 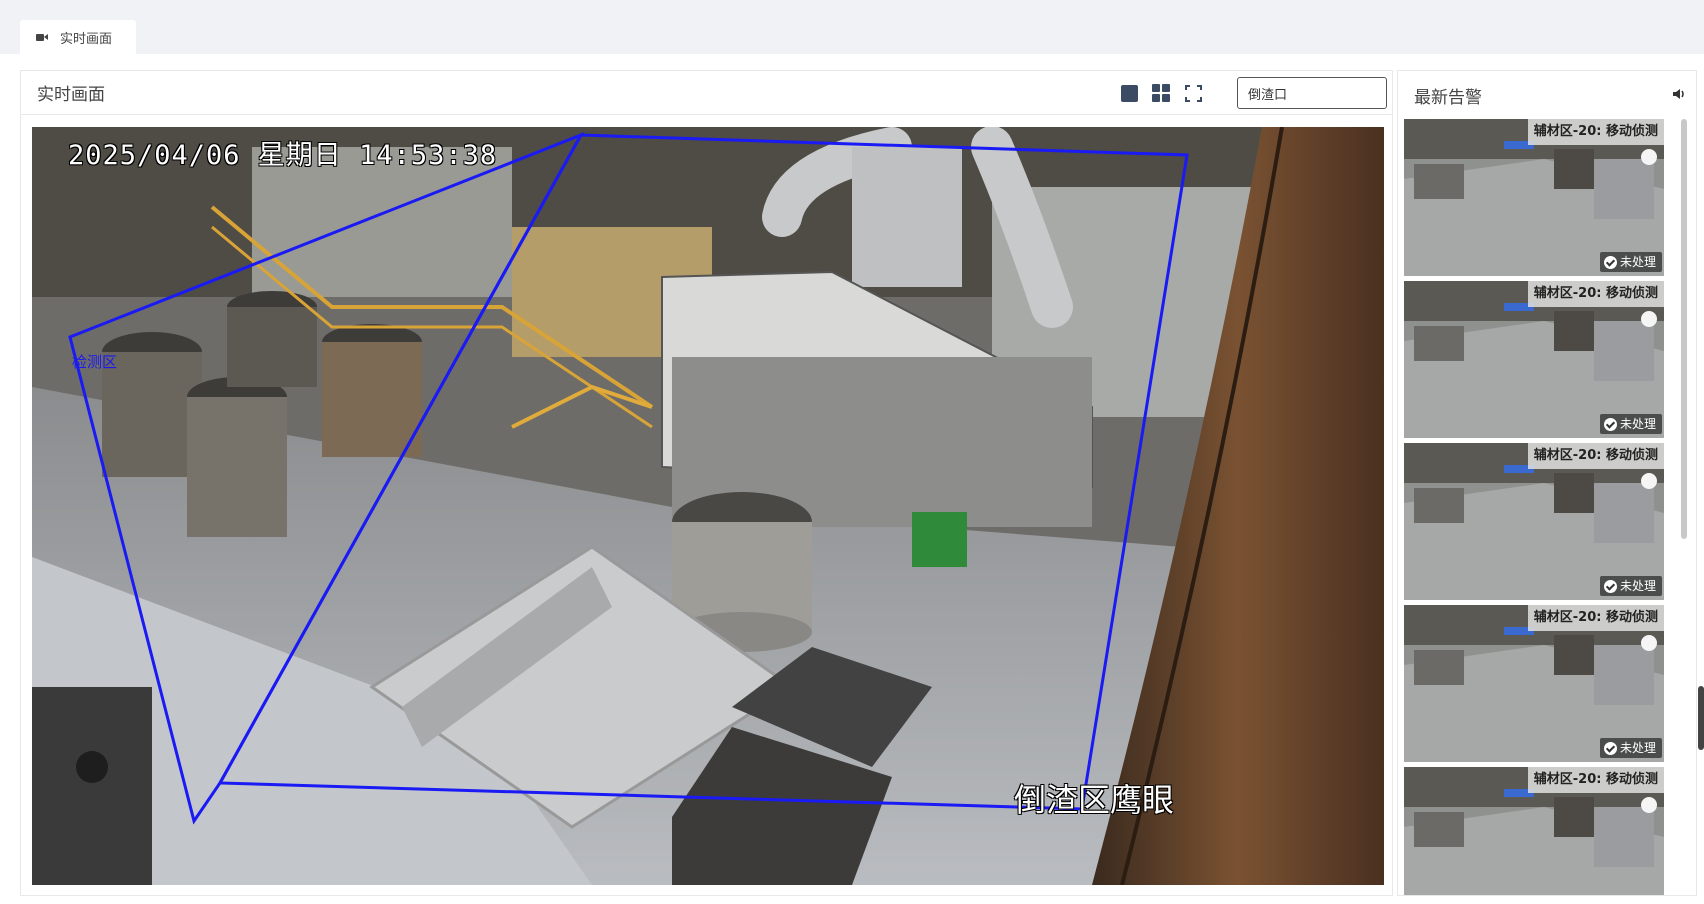 I want to click on view-mode-toolbar, so click(x=1161, y=93).